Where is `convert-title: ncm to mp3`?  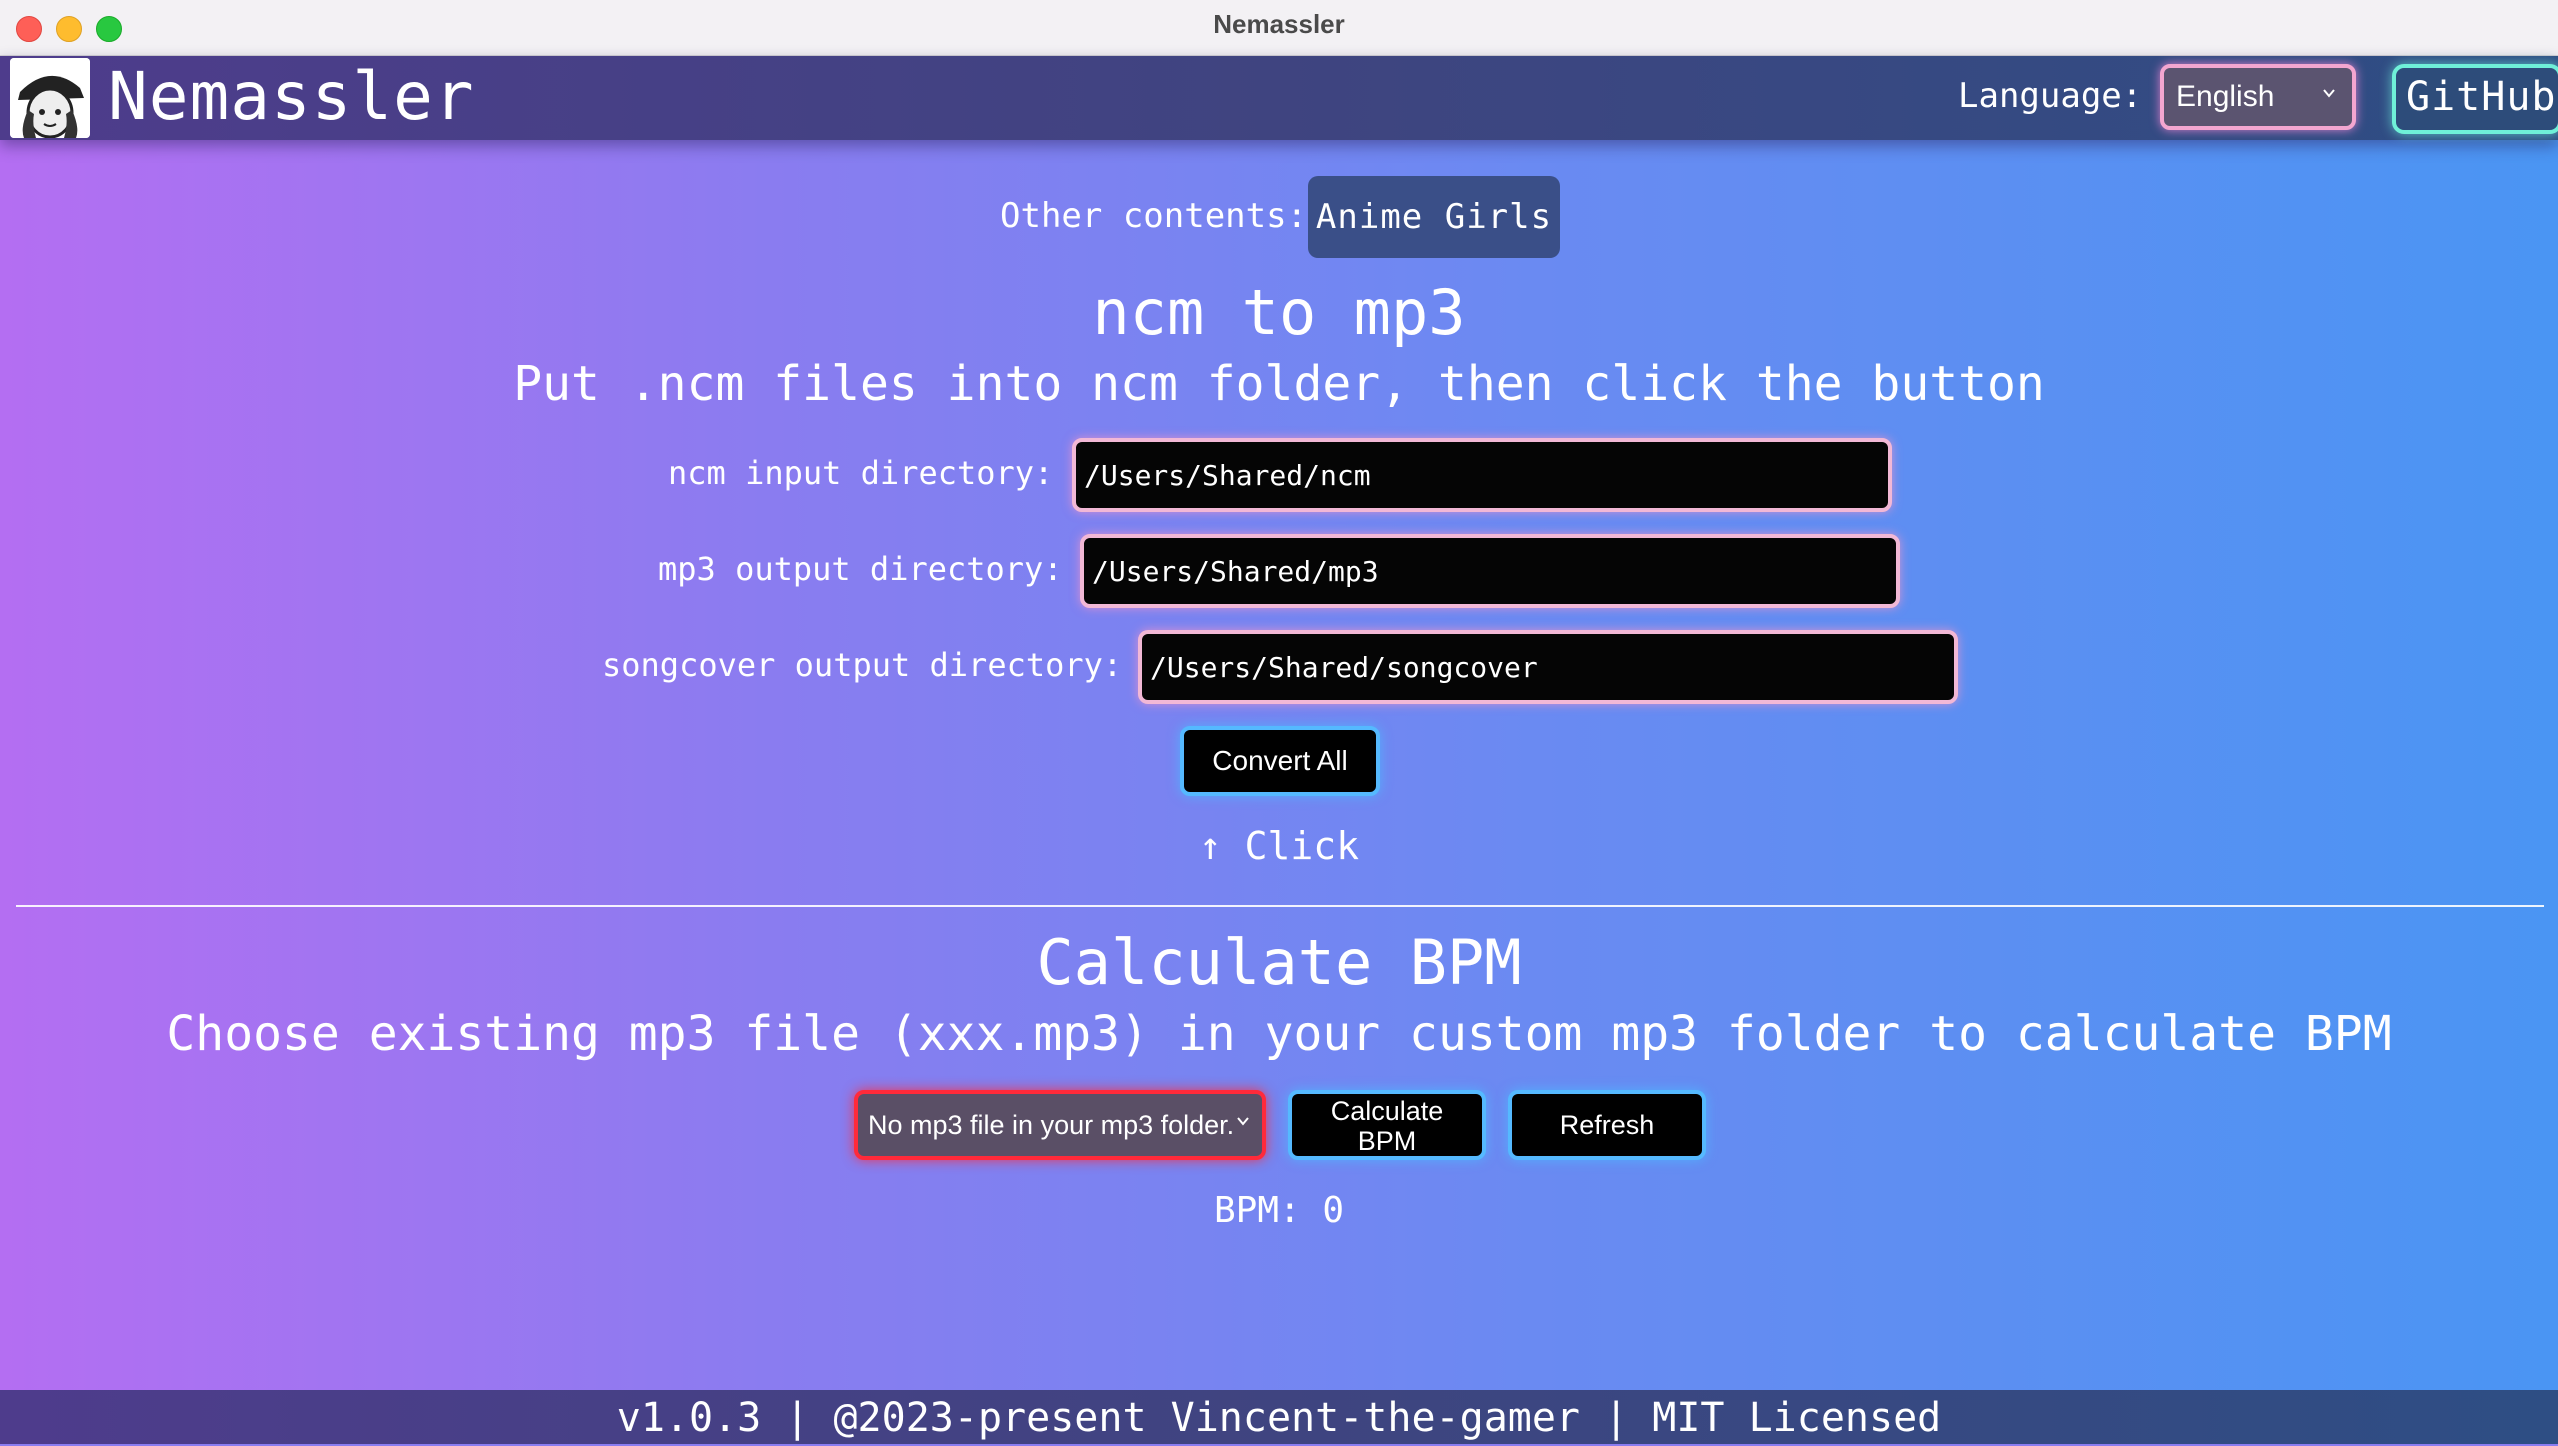
convert-title: ncm to mp3 is located at coordinates (1279, 312).